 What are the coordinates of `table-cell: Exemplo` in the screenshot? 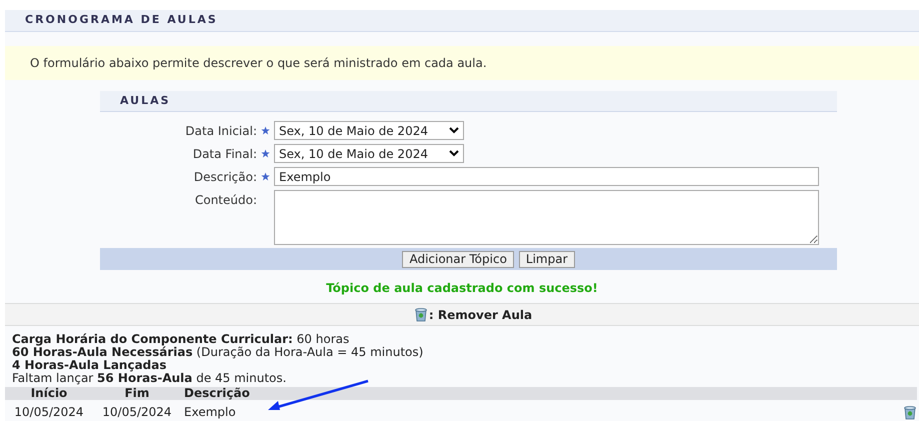 It's located at (487, 410).